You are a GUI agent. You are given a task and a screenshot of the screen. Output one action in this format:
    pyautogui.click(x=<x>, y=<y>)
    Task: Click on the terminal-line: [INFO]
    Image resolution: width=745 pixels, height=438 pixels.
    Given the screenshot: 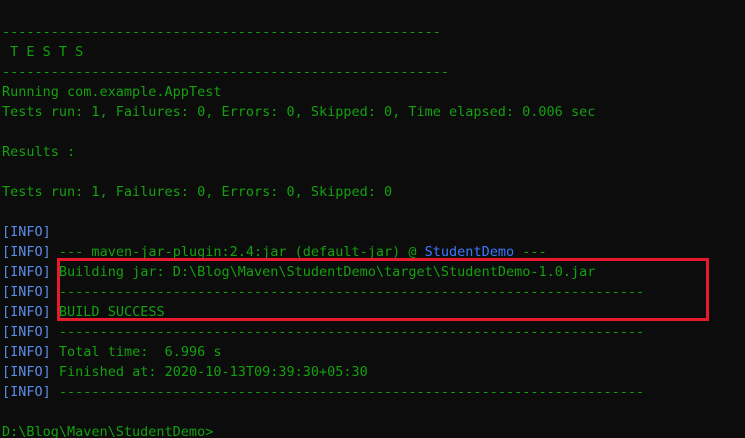 What is the action you would take?
    pyautogui.click(x=323, y=232)
    